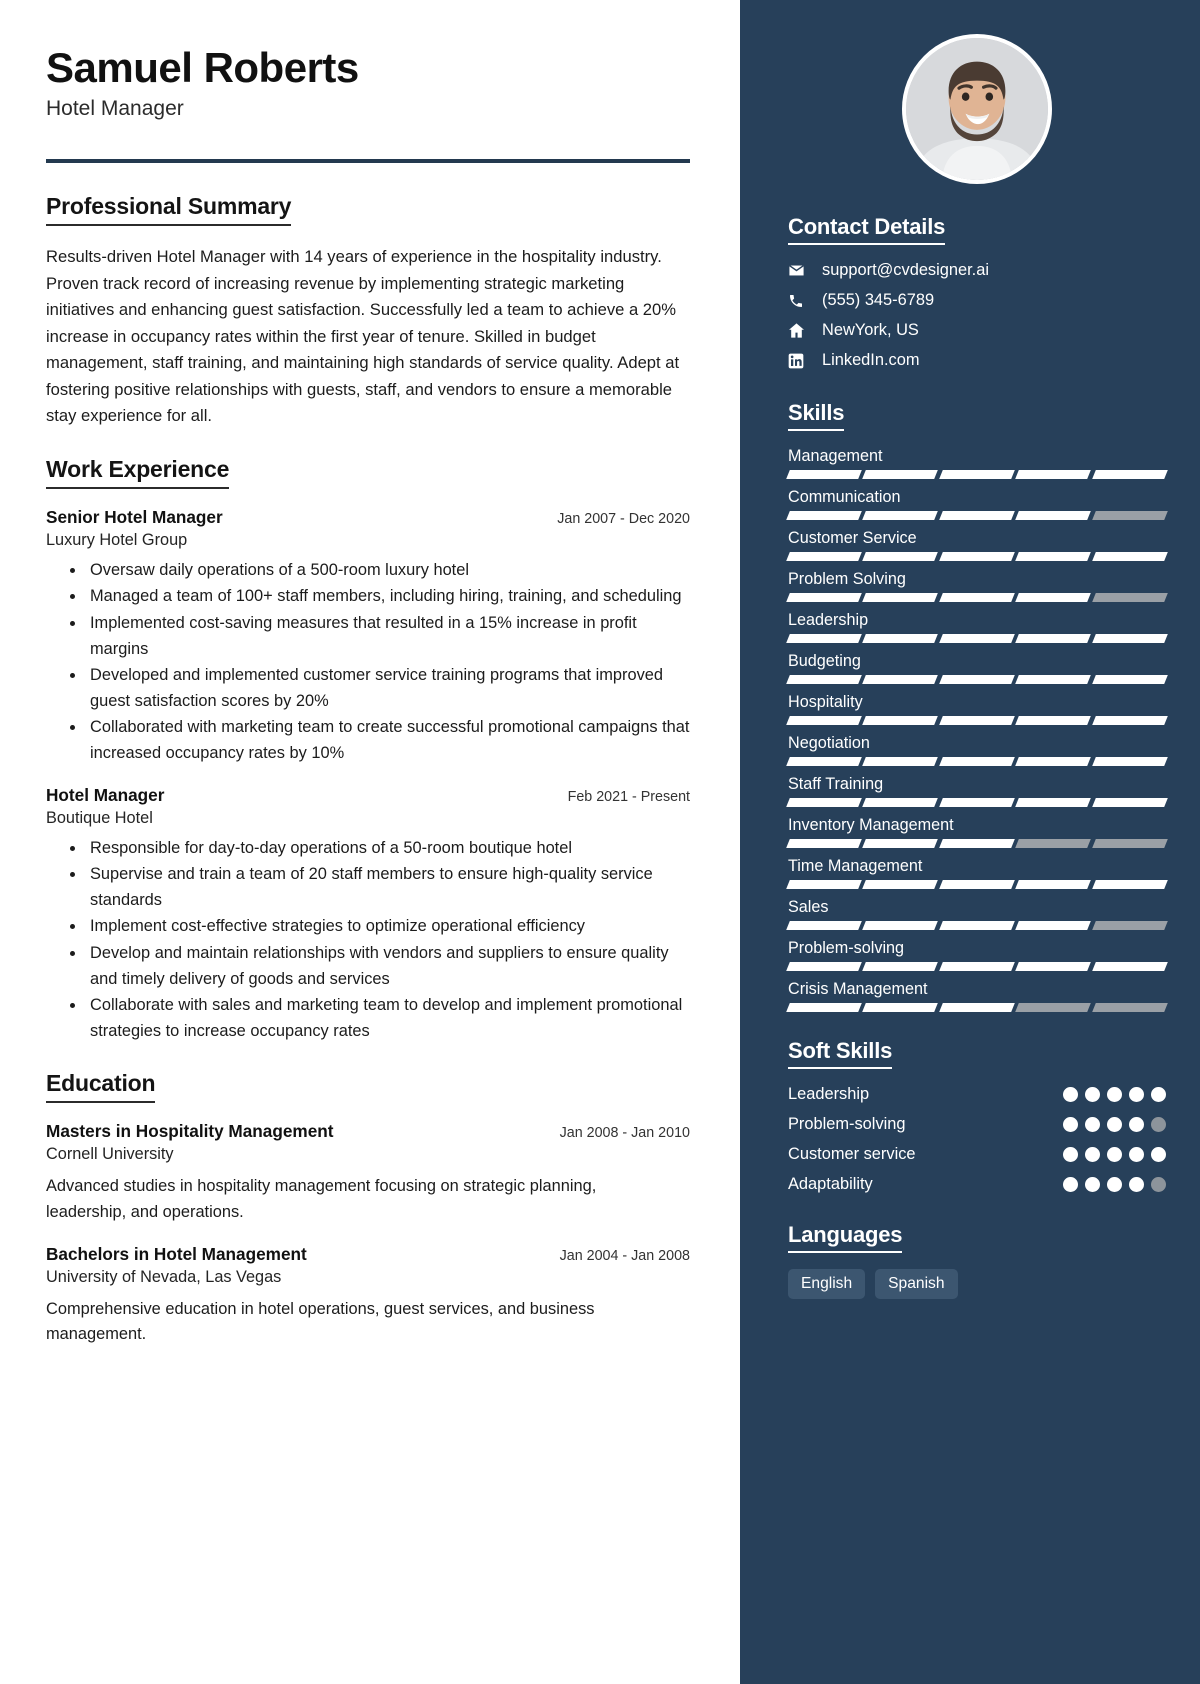  What do you see at coordinates (977, 955) in the screenshot?
I see `skill-item: Problem-solving` at bounding box center [977, 955].